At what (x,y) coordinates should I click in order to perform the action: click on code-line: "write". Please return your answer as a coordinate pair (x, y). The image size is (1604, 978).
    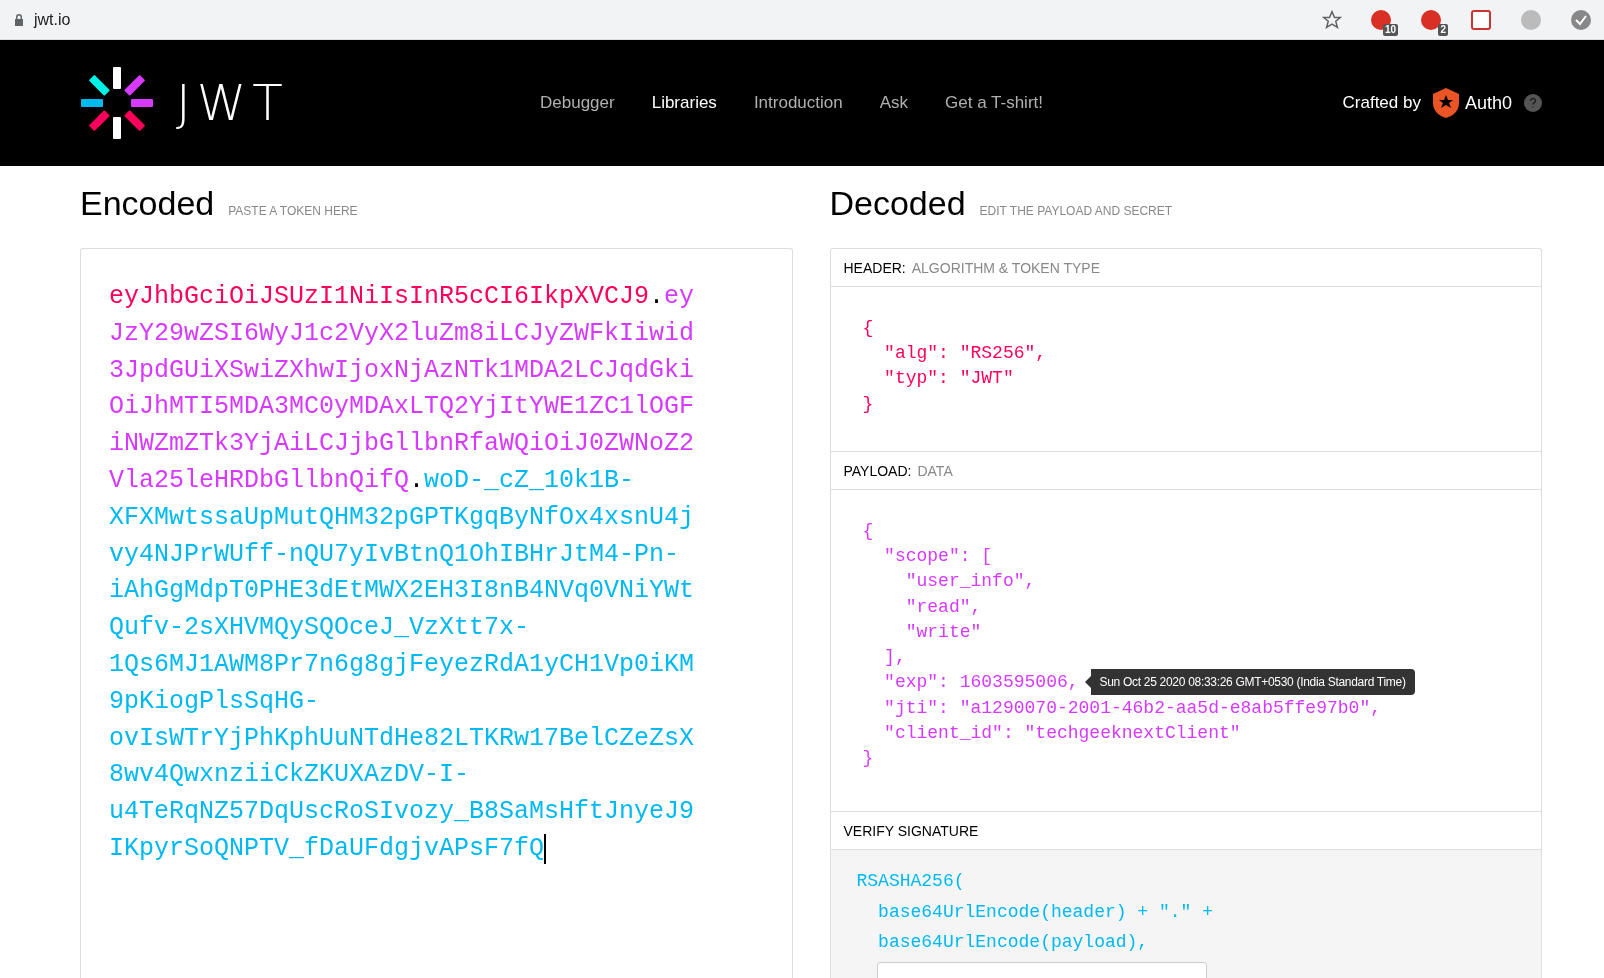
    Looking at the image, I should click on (943, 631).